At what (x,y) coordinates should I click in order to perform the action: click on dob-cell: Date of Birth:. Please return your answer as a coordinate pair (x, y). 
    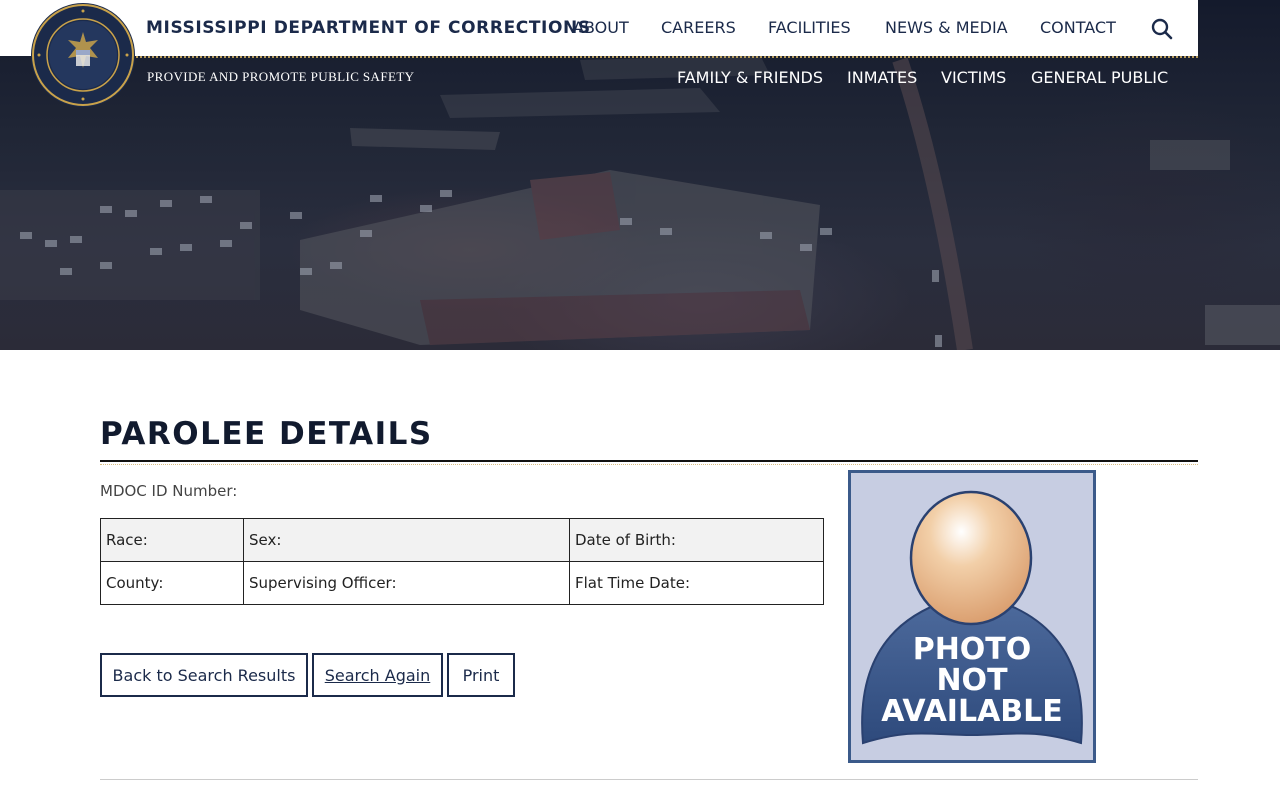
    Looking at the image, I should click on (696, 540).